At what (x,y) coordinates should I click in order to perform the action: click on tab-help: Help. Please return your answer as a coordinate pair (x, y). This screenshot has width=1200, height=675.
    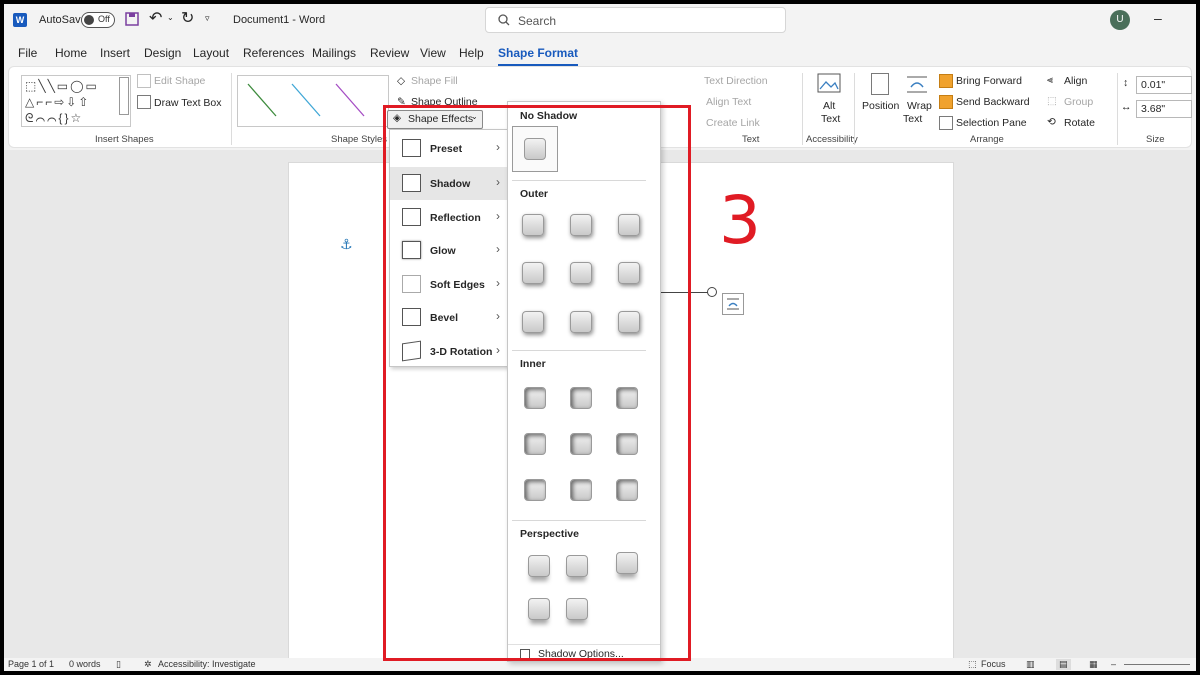
    Looking at the image, I should click on (471, 53).